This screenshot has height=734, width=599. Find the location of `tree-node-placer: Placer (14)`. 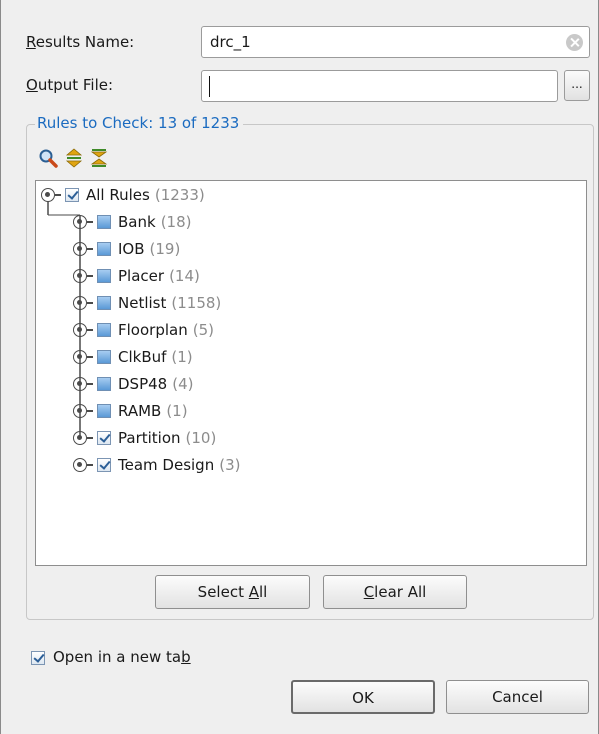

tree-node-placer: Placer (14) is located at coordinates (136, 276).